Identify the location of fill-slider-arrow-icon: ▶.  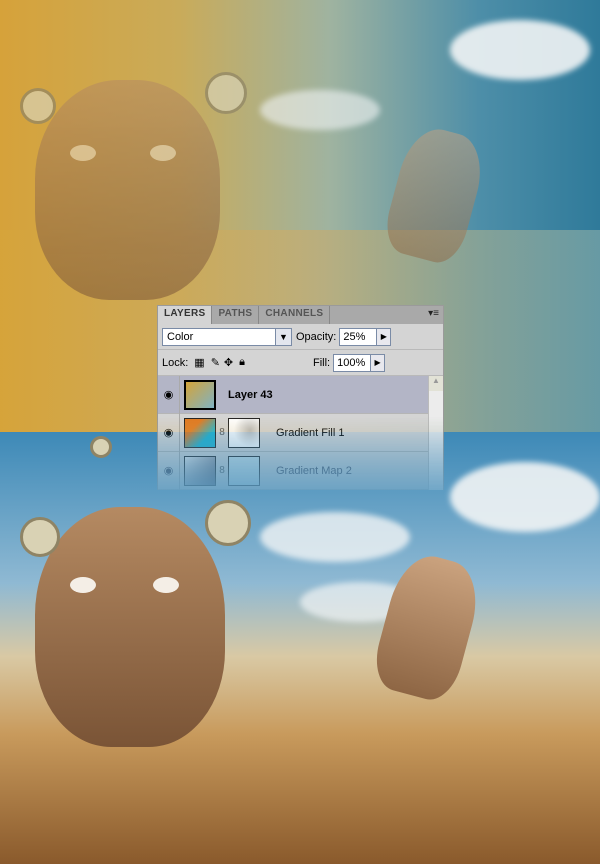
(378, 362).